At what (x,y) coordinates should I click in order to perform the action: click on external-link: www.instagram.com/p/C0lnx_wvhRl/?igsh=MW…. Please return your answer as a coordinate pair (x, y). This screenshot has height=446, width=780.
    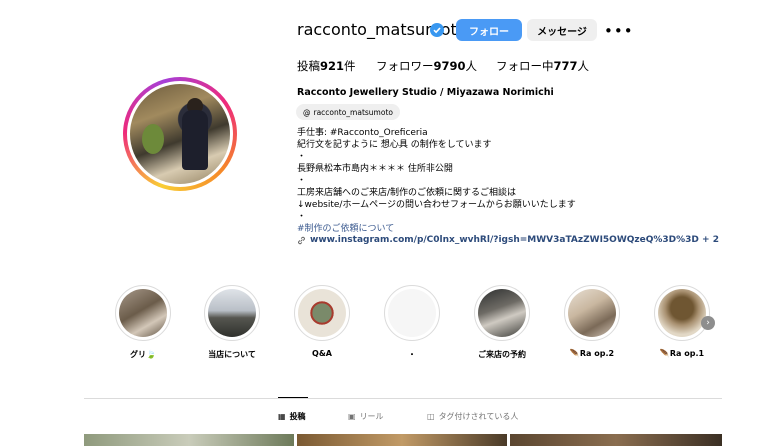
    Looking at the image, I should click on (508, 240).